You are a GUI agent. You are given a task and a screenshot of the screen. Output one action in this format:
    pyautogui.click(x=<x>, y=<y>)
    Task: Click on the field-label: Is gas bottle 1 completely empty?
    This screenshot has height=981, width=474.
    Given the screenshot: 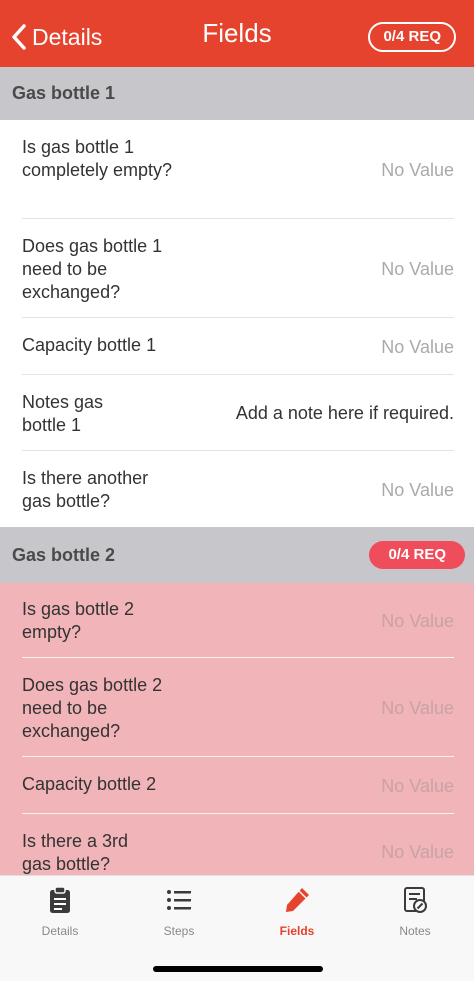 What is the action you would take?
    pyautogui.click(x=97, y=158)
    